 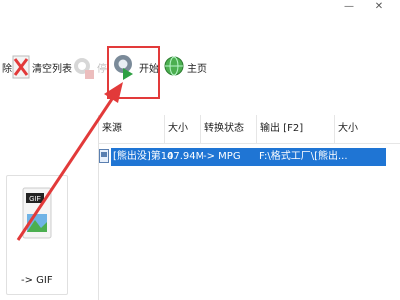 I want to click on col-output: 输出 [F2], so click(x=296, y=129).